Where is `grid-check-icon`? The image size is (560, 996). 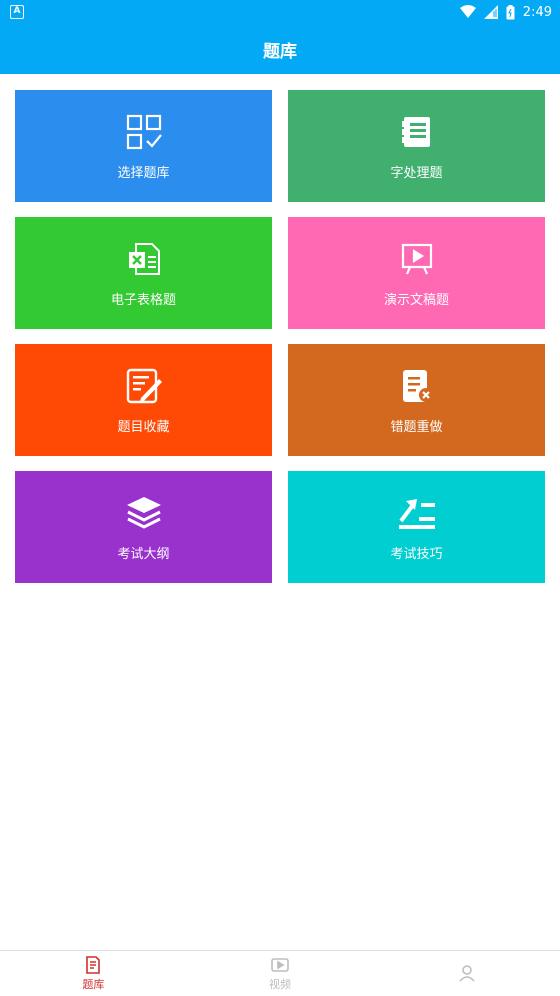 grid-check-icon is located at coordinates (144, 132).